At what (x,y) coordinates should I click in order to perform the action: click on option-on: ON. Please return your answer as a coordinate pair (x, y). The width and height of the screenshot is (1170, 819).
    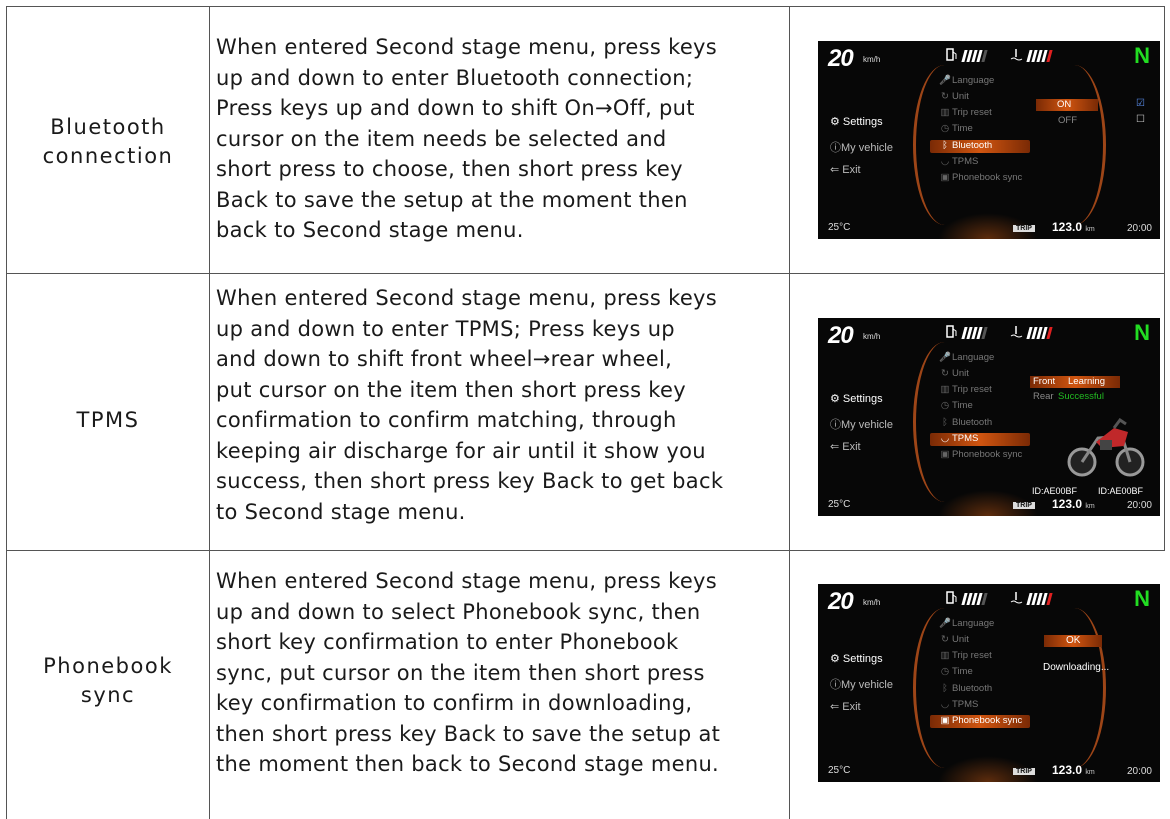
    Looking at the image, I should click on (1064, 104).